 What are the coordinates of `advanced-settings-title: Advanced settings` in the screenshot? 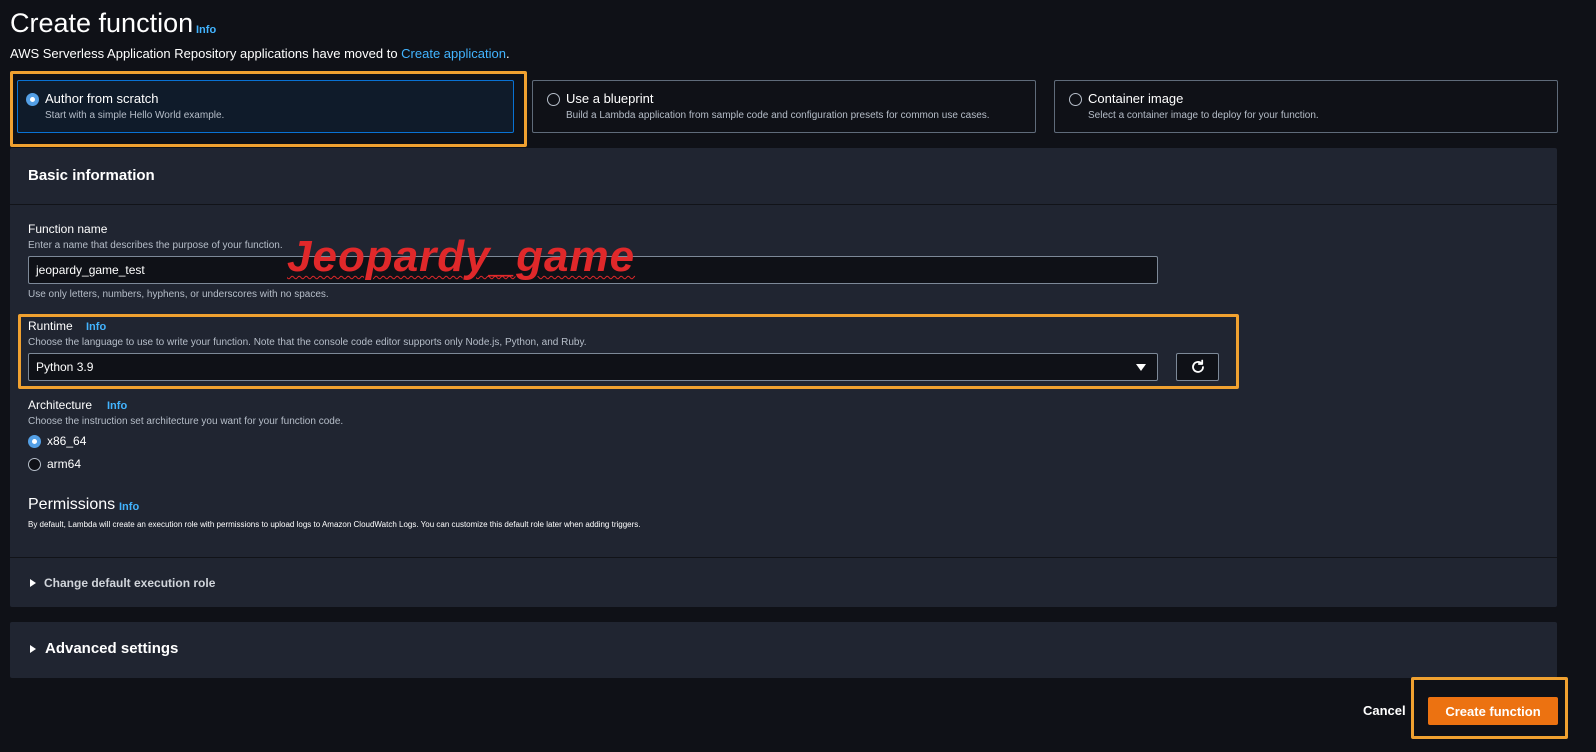 It's located at (112, 648).